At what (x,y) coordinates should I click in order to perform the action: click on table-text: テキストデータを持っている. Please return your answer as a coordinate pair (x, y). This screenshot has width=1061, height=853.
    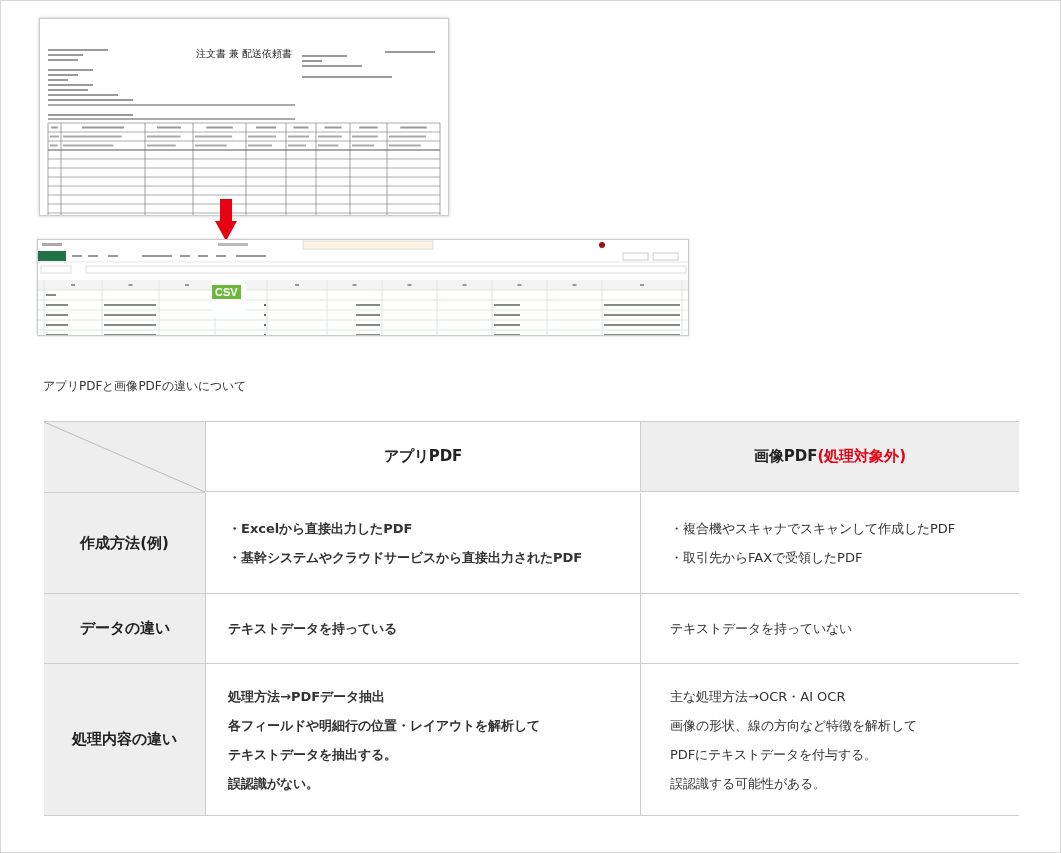
    Looking at the image, I should click on (313, 629).